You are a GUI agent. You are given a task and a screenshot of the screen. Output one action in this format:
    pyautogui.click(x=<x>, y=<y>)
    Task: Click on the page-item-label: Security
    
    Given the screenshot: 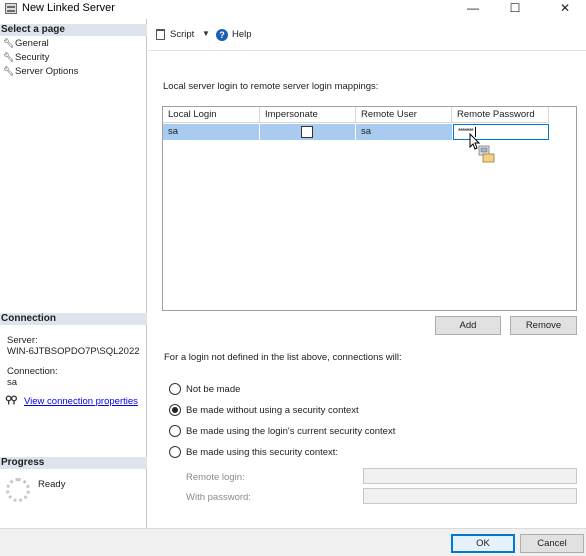 What is the action you would take?
    pyautogui.click(x=32, y=57)
    